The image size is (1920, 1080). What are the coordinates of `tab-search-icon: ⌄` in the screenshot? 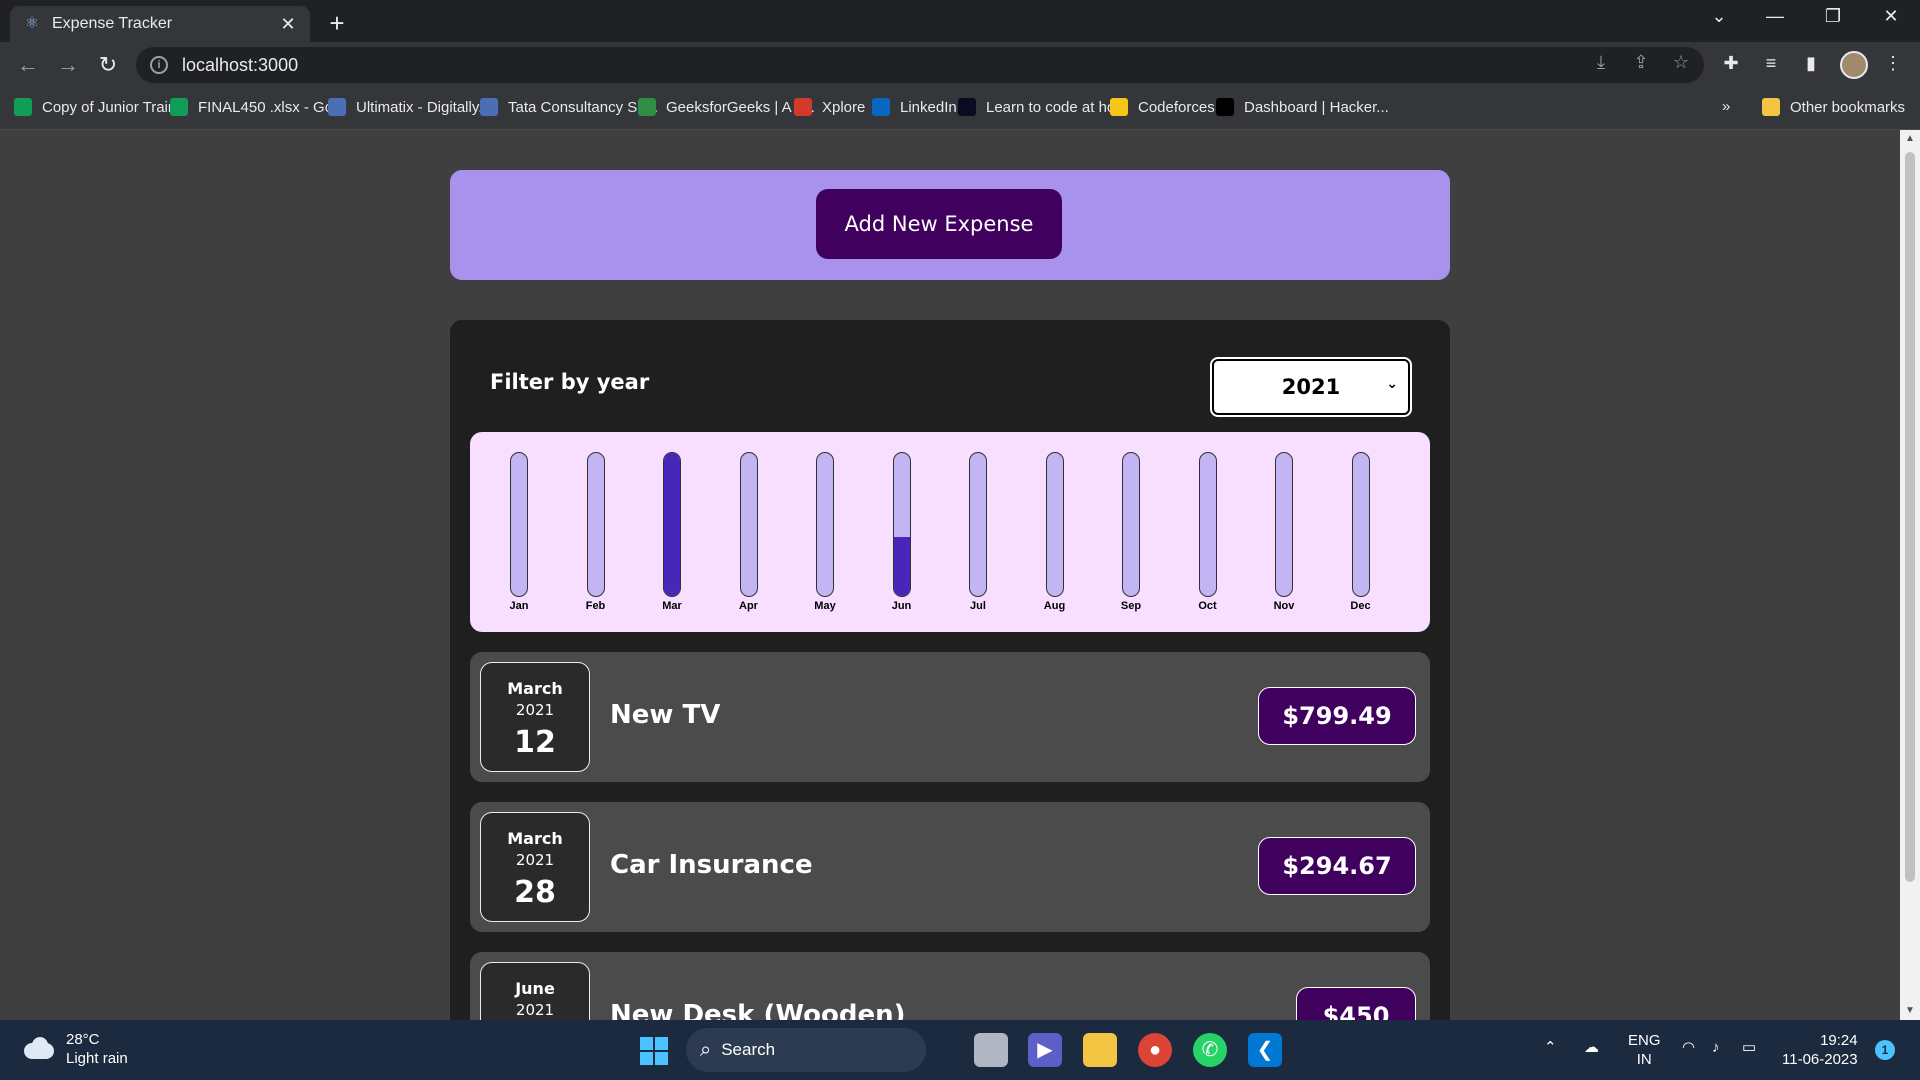 It's located at (1719, 16).